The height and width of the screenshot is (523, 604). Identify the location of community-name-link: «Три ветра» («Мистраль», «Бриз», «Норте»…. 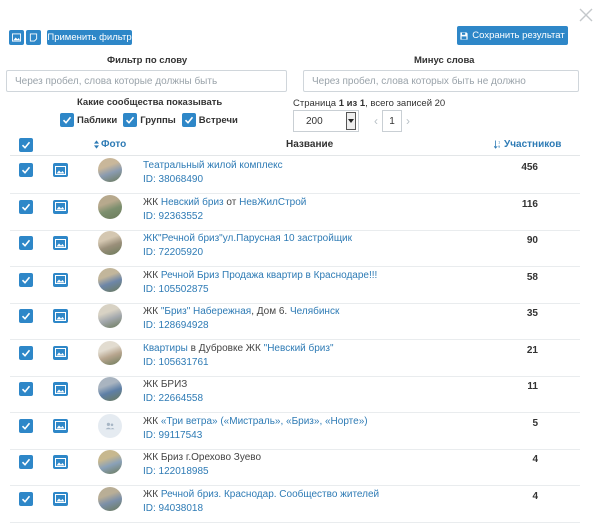
(264, 421).